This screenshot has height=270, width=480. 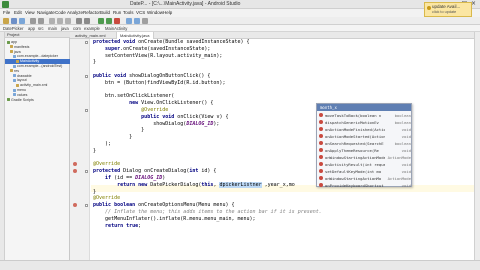 What do you see at coordinates (145, 21) in the screenshot?
I see `help-icon` at bounding box center [145, 21].